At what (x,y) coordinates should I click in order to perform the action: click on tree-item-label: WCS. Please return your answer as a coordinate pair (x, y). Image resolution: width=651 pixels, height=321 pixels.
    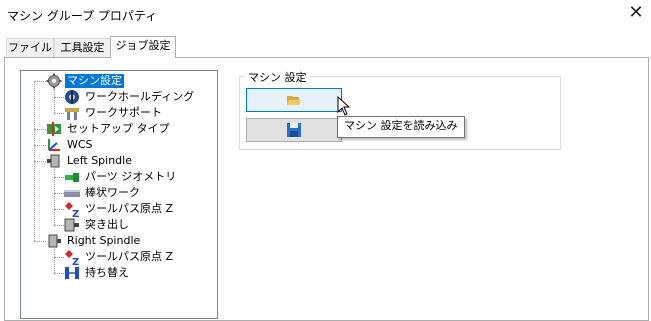
    Looking at the image, I should click on (80, 144).